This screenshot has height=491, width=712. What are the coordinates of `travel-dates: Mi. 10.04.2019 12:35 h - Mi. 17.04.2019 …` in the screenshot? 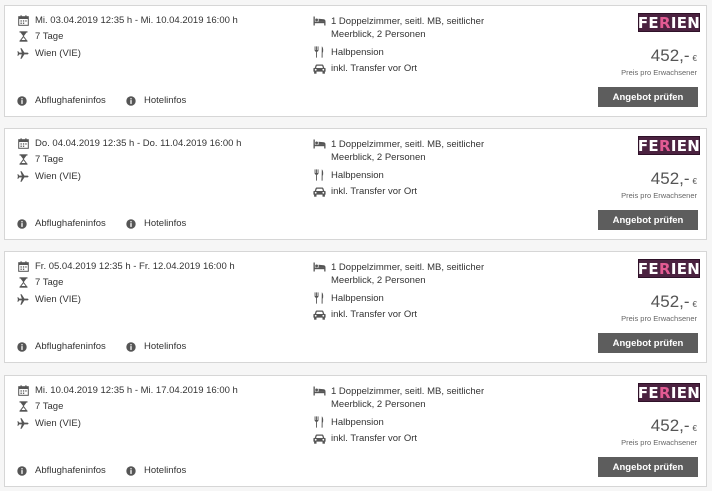 It's located at (136, 390).